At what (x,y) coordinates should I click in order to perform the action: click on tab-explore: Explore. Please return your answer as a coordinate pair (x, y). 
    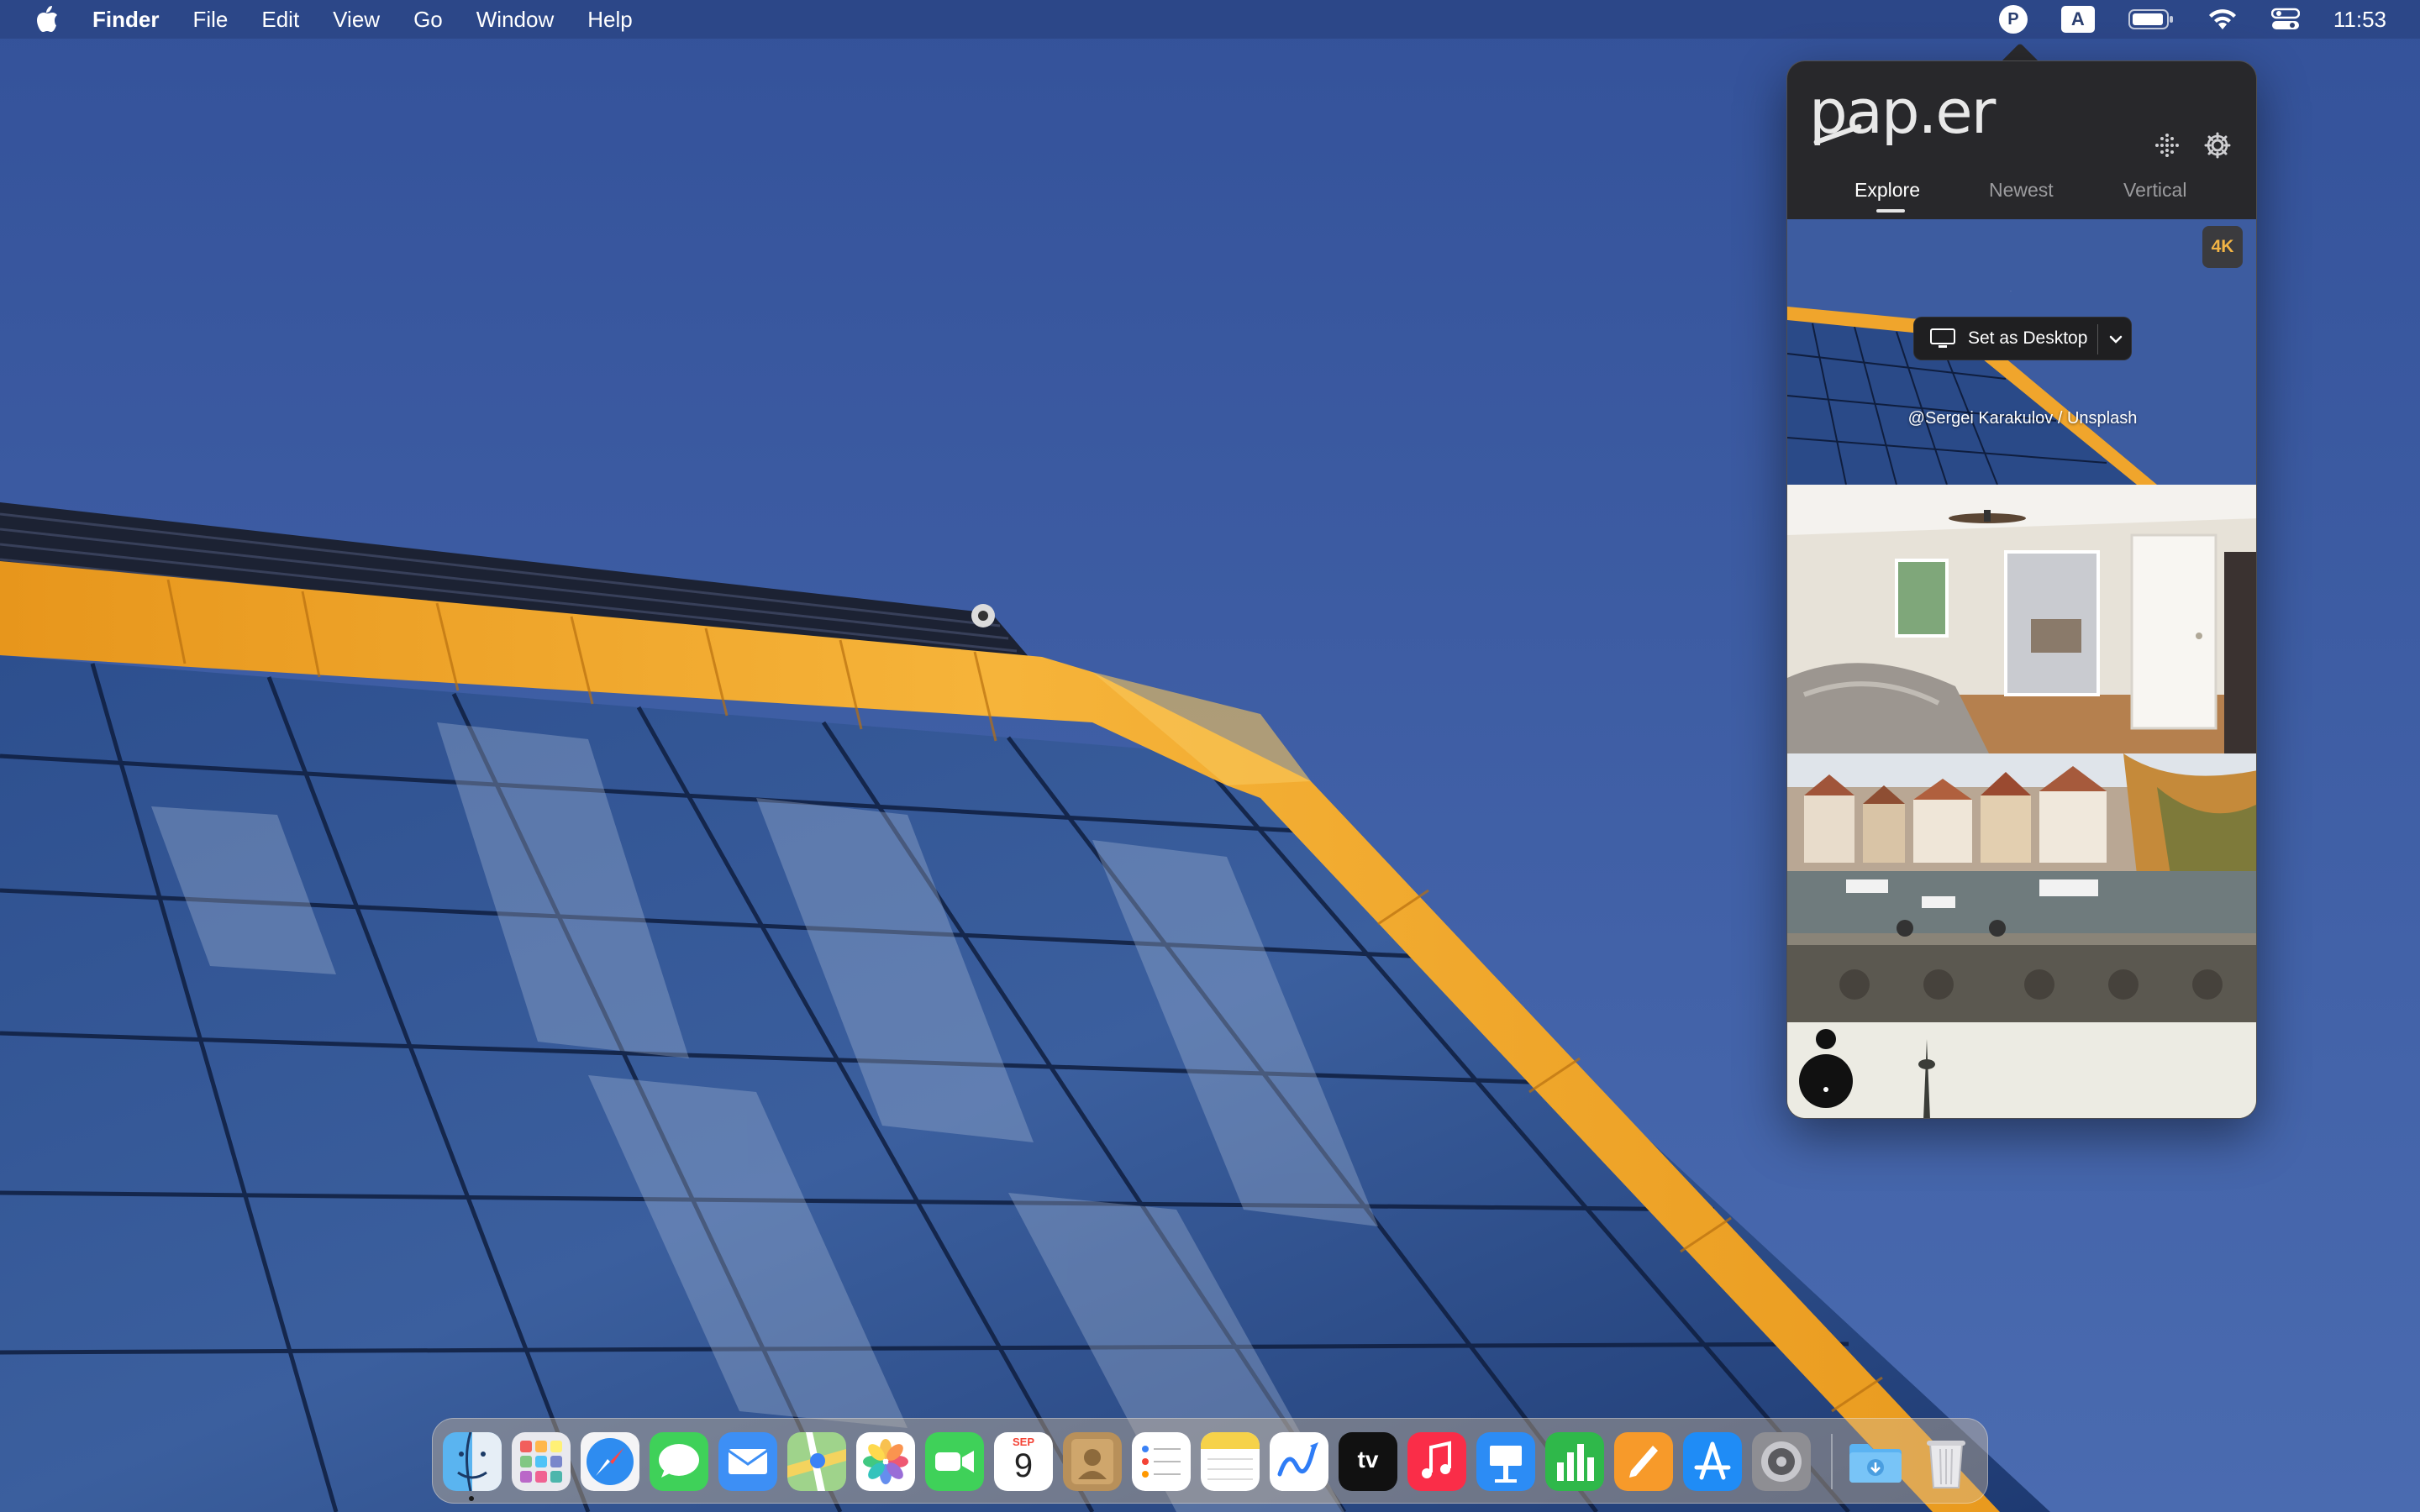
    Looking at the image, I should click on (1887, 190).